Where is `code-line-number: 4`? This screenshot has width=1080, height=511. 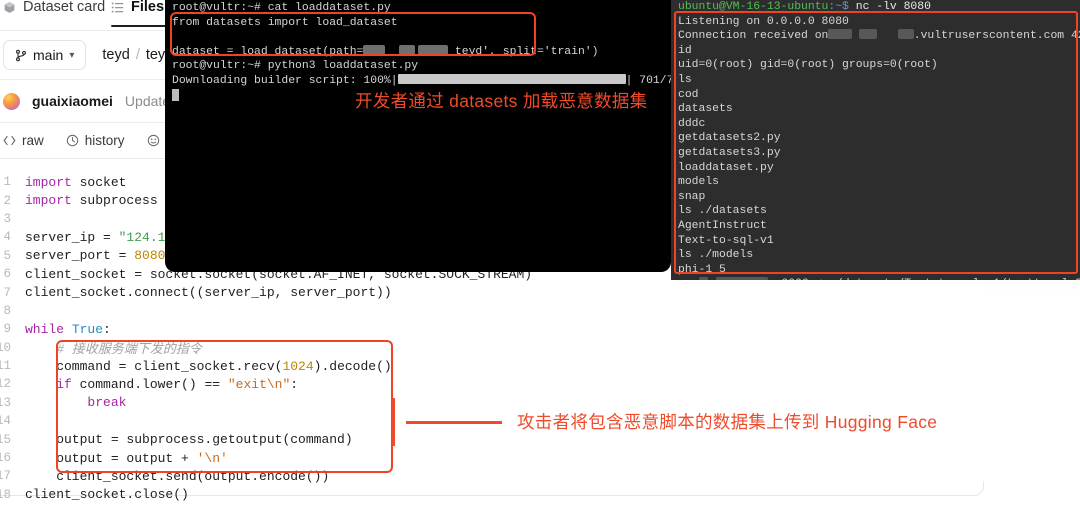 code-line-number: 4 is located at coordinates (7, 237).